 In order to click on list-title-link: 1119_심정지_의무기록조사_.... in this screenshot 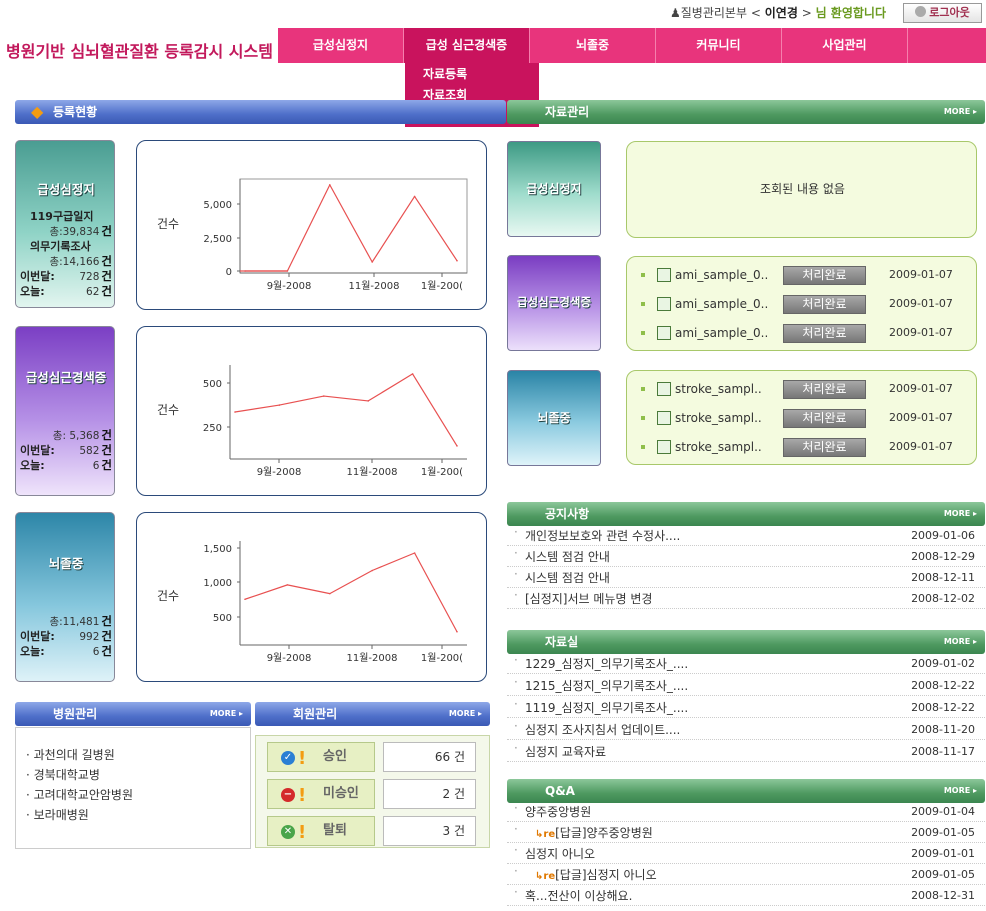, I will do `click(606, 707)`.